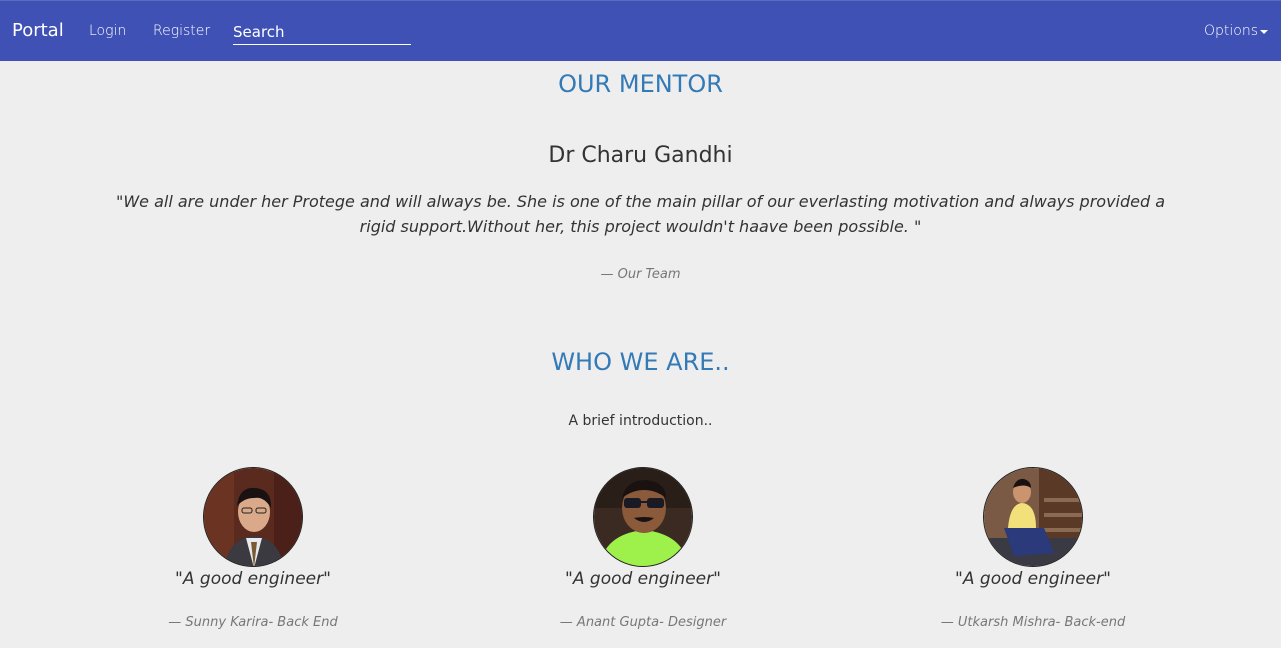  Describe the element at coordinates (38, 30) in the screenshot. I see `brand-link: Portal` at that location.